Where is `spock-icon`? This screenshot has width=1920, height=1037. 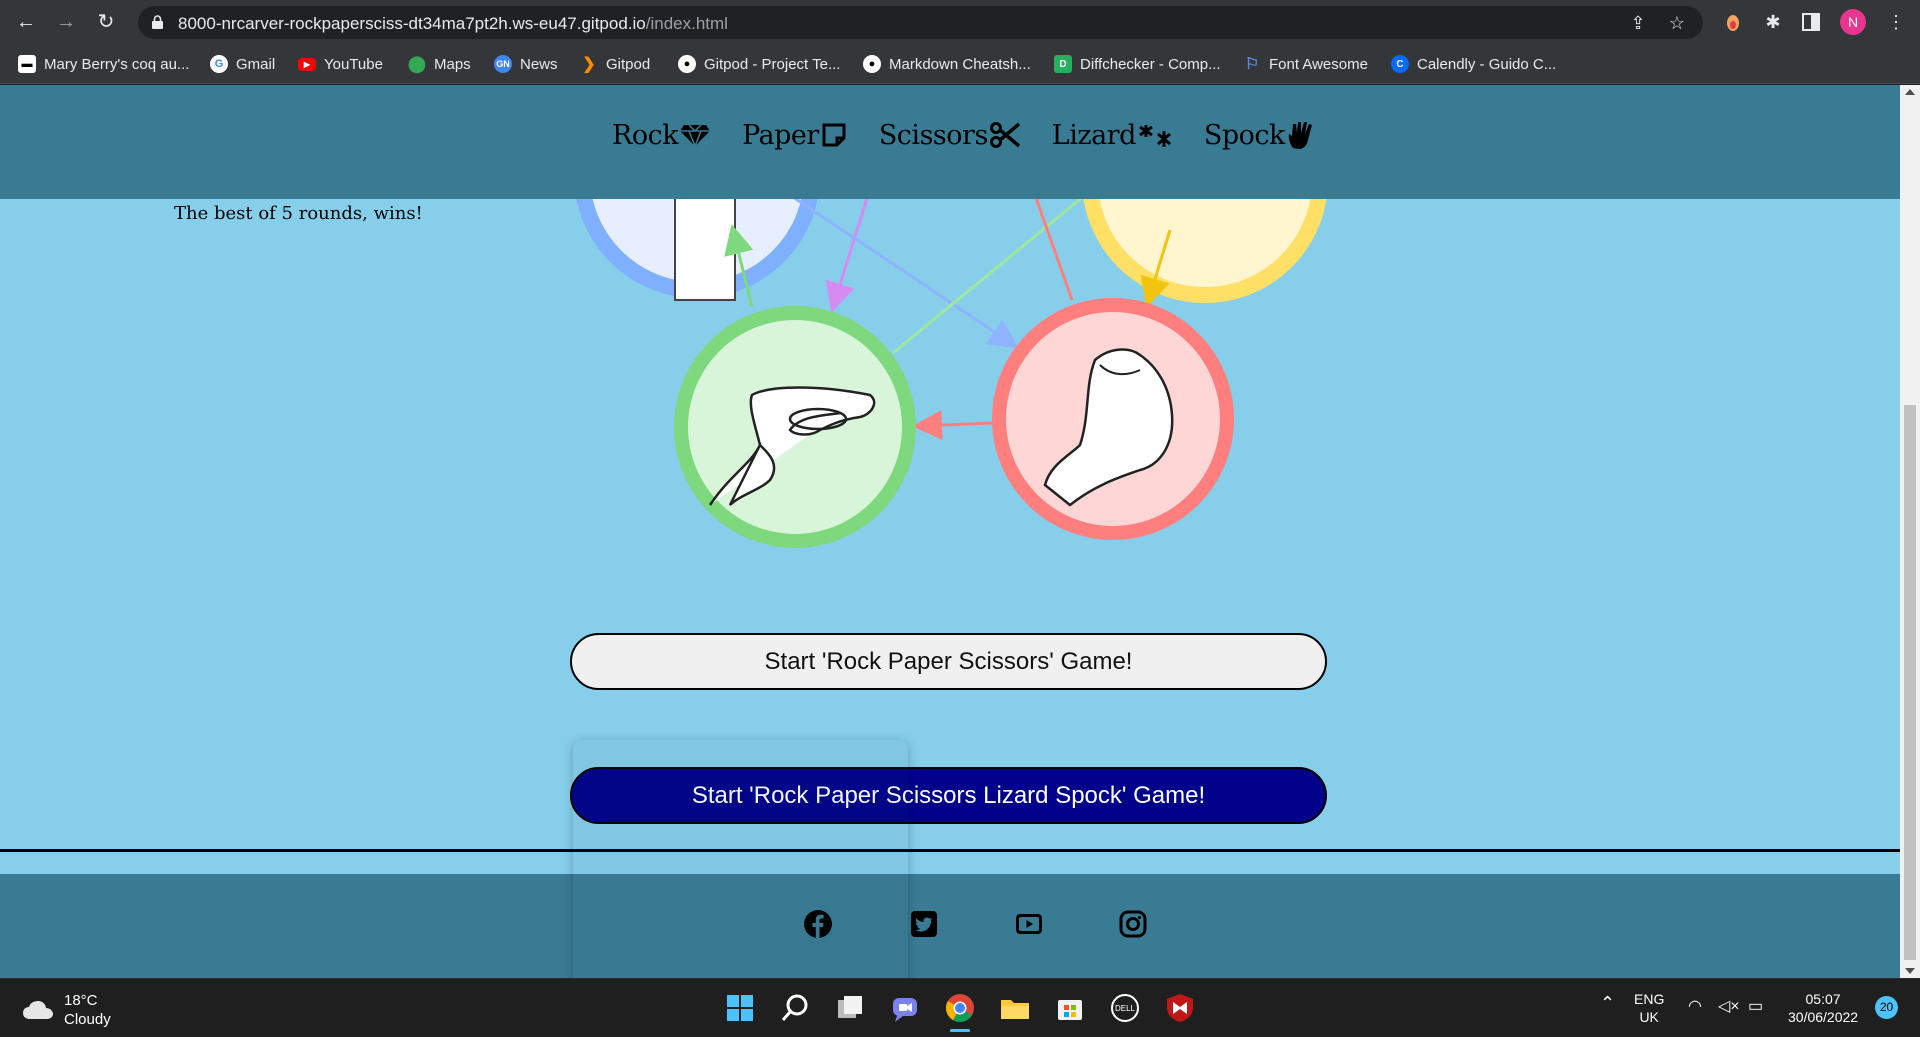 spock-icon is located at coordinates (1300, 135).